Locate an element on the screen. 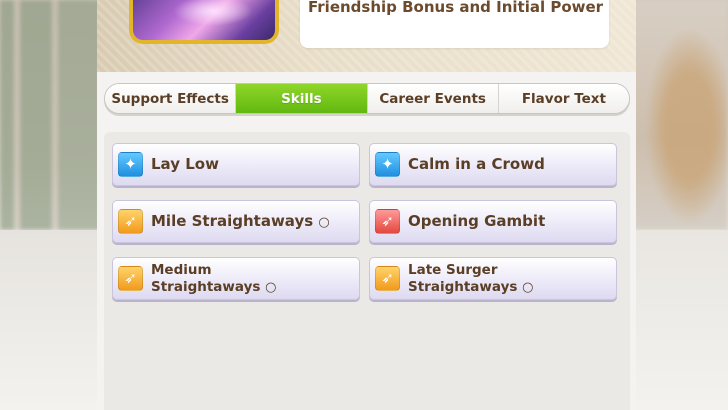 This screenshot has height=410, width=728. skill-late-surger-straightaways: ➶ Late Surger Straightaways ○ is located at coordinates (493, 278).